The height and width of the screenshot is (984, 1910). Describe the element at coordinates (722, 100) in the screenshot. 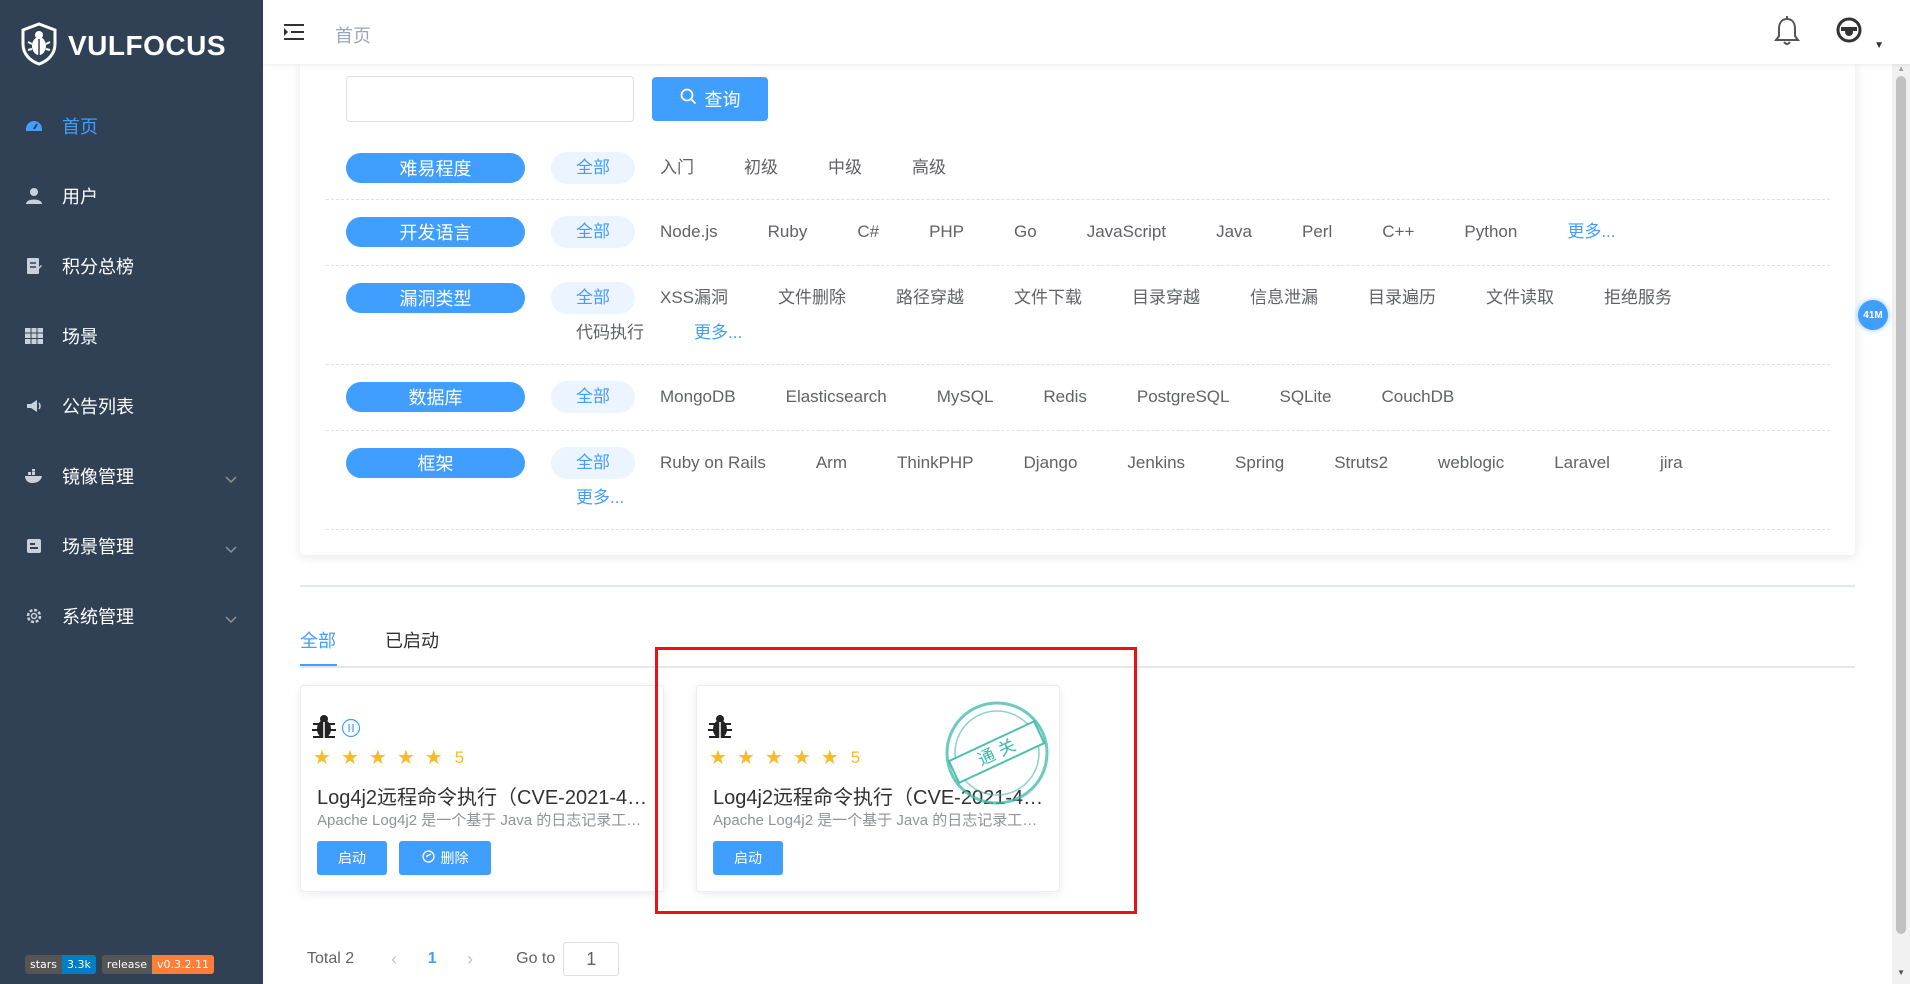

I see `search-button-label: 查询` at that location.